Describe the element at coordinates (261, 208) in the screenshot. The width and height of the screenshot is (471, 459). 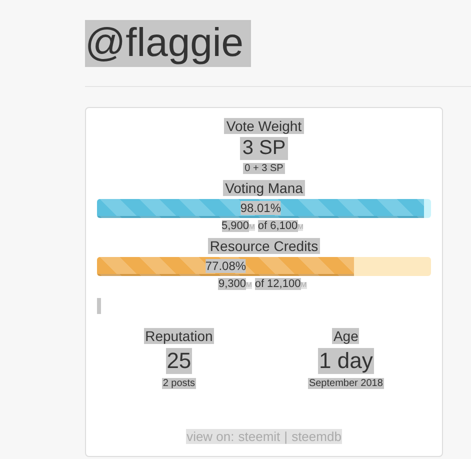
I see `percent-text: 98.01%` at that location.